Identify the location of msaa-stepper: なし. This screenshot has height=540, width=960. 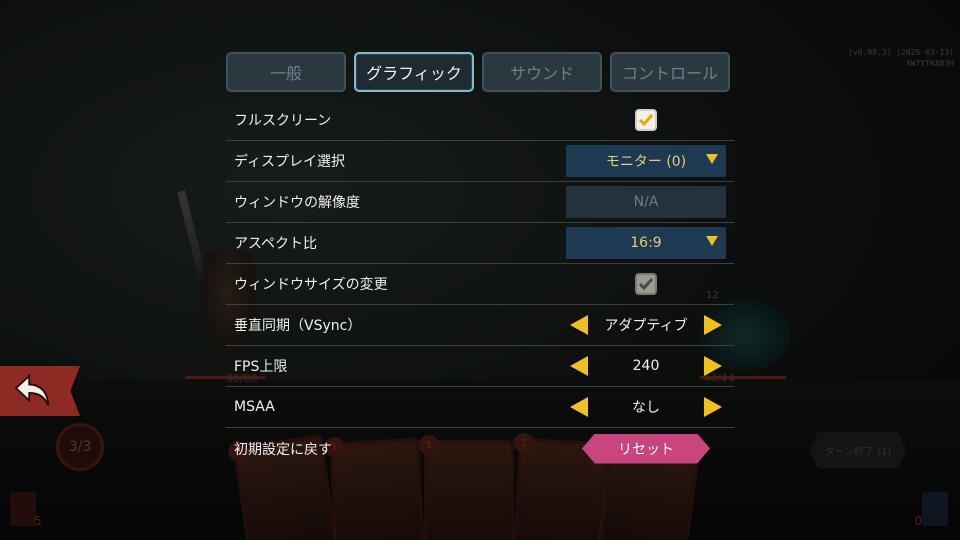
(646, 407).